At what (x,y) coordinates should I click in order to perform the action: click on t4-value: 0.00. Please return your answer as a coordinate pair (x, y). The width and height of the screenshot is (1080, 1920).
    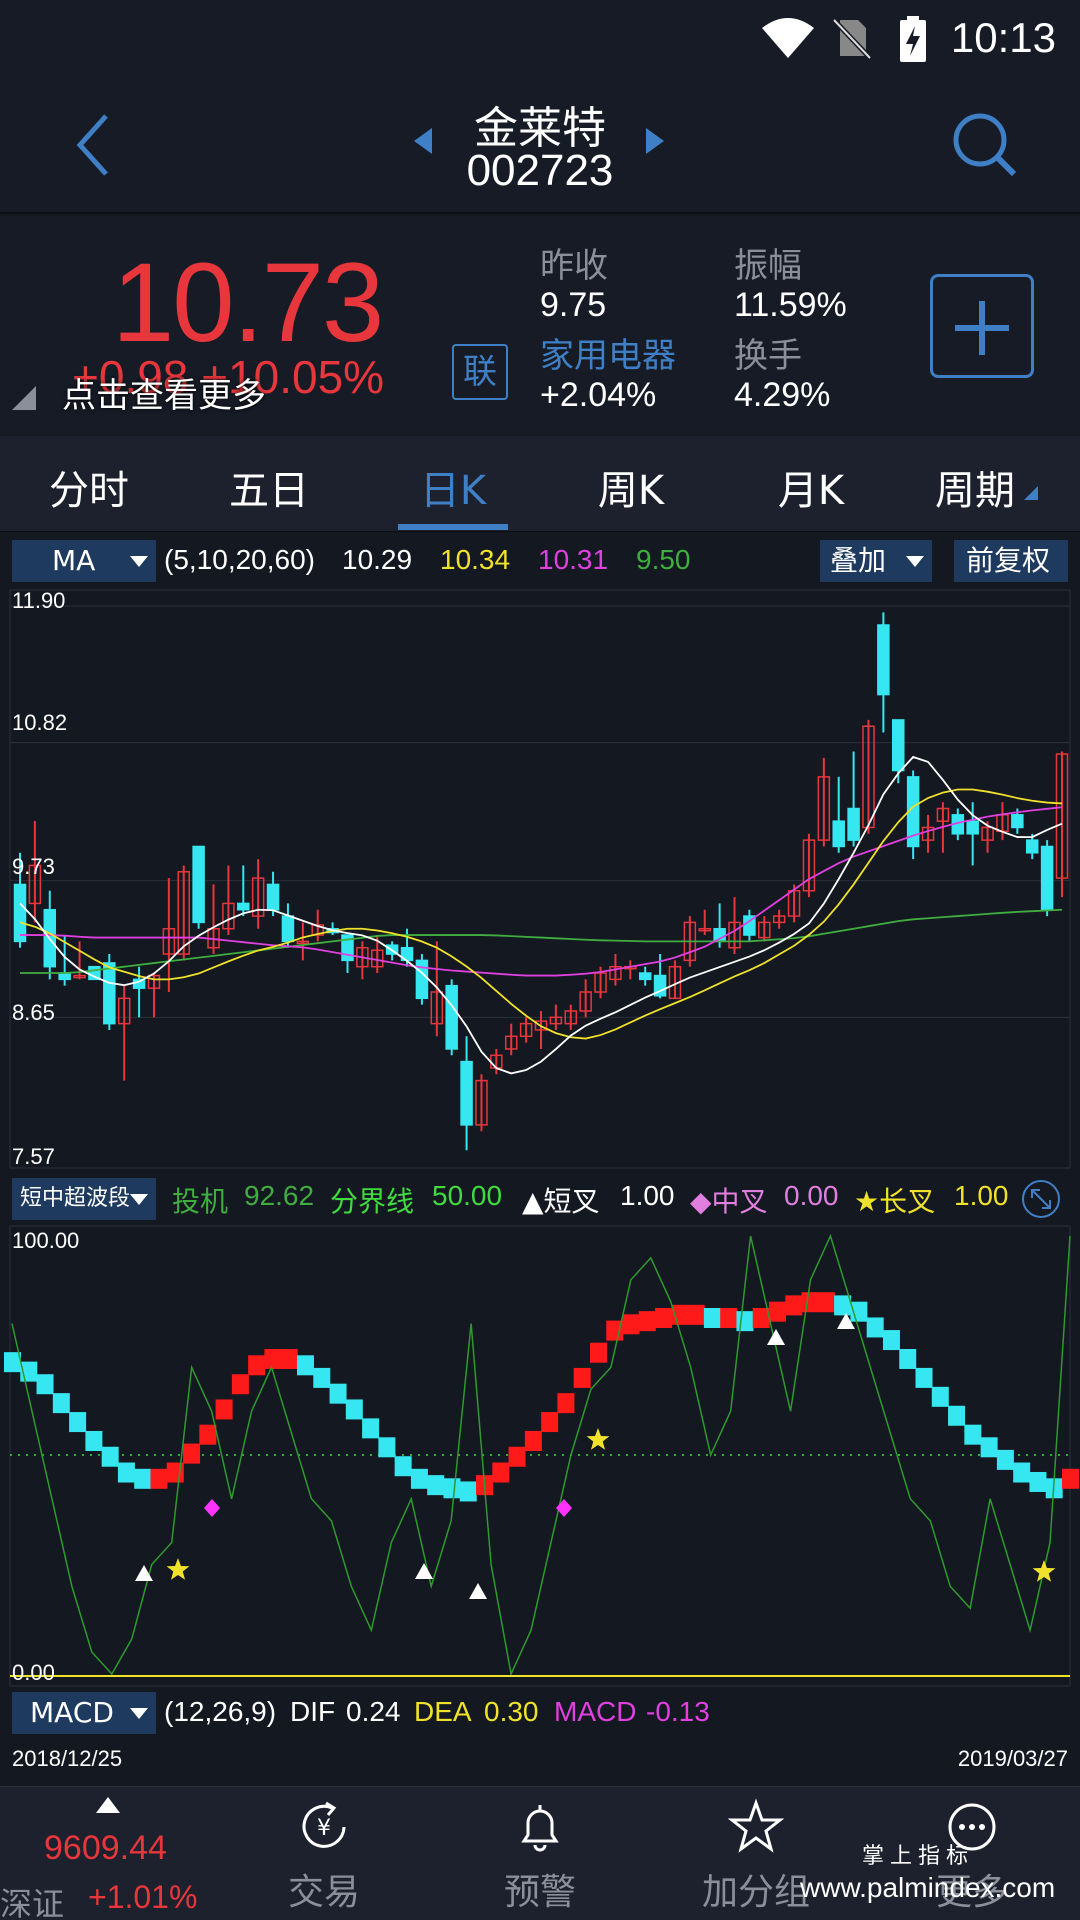
    Looking at the image, I should click on (811, 1195).